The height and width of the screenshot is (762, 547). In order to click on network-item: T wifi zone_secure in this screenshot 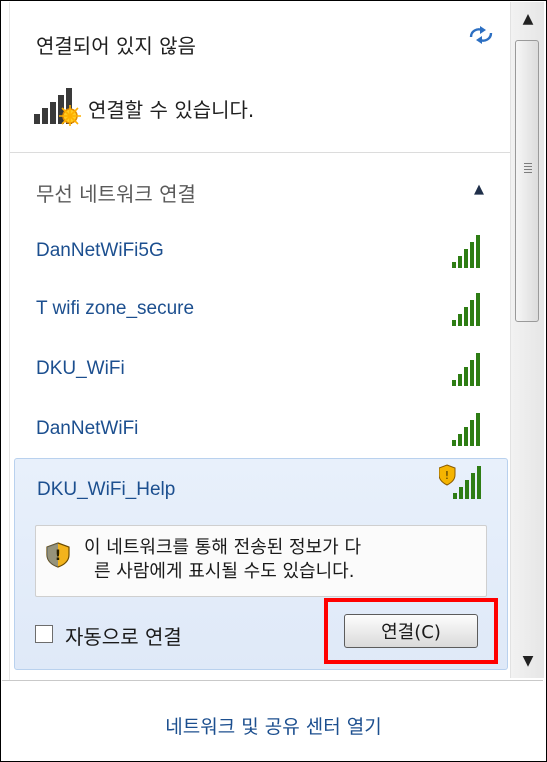, I will do `click(260, 309)`.